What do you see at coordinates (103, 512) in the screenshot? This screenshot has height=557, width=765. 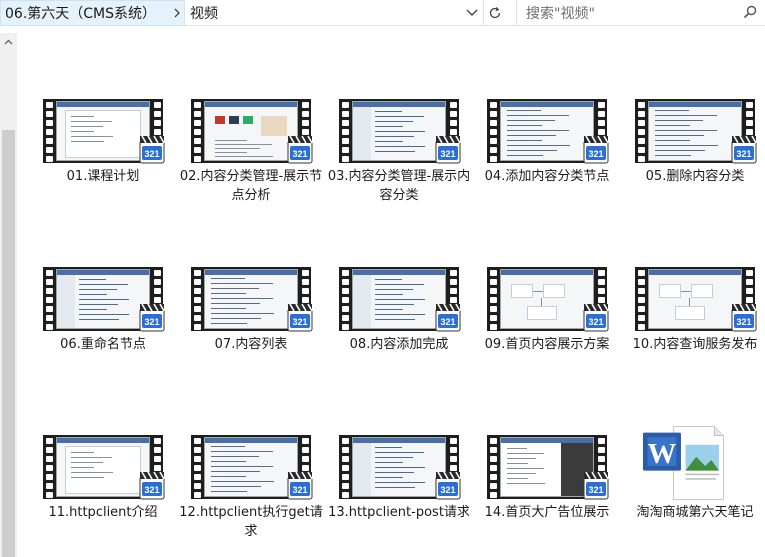 I see `file-name-label: 11.httpclient介绍` at bounding box center [103, 512].